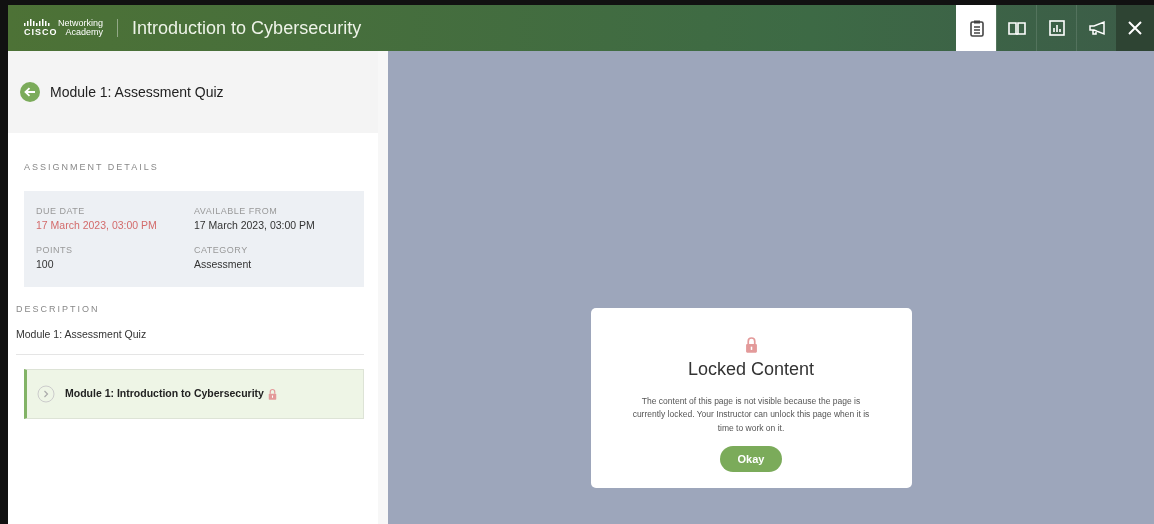  Describe the element at coordinates (164, 394) in the screenshot. I see `module-title: Module 1: Introduction to Cybersecurity` at that location.